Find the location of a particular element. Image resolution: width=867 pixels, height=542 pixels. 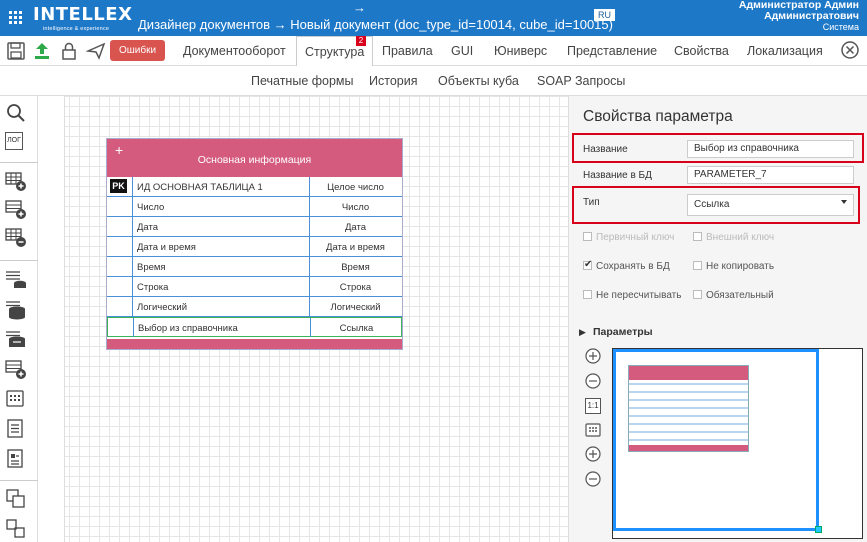

zoom-in-icon is located at coordinates (593, 356).